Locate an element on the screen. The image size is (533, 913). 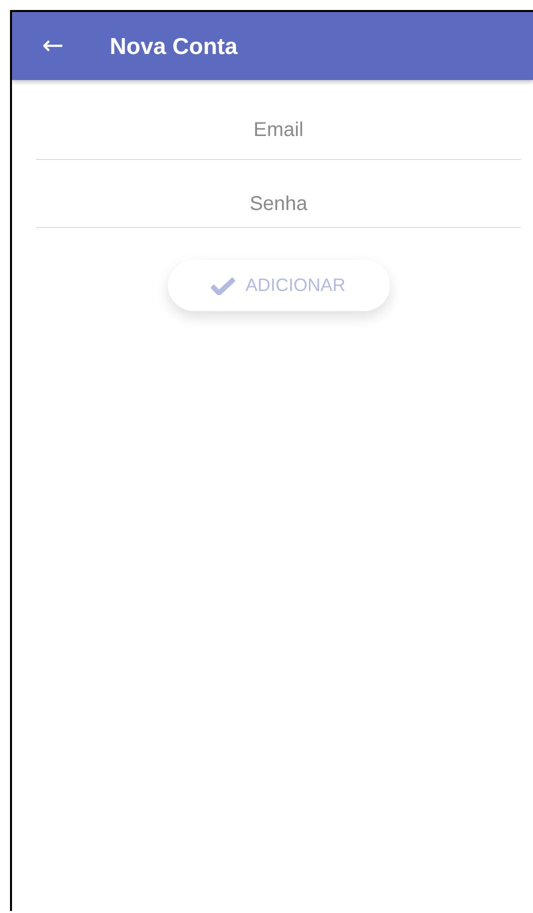
input-field: Email is located at coordinates (278, 120).